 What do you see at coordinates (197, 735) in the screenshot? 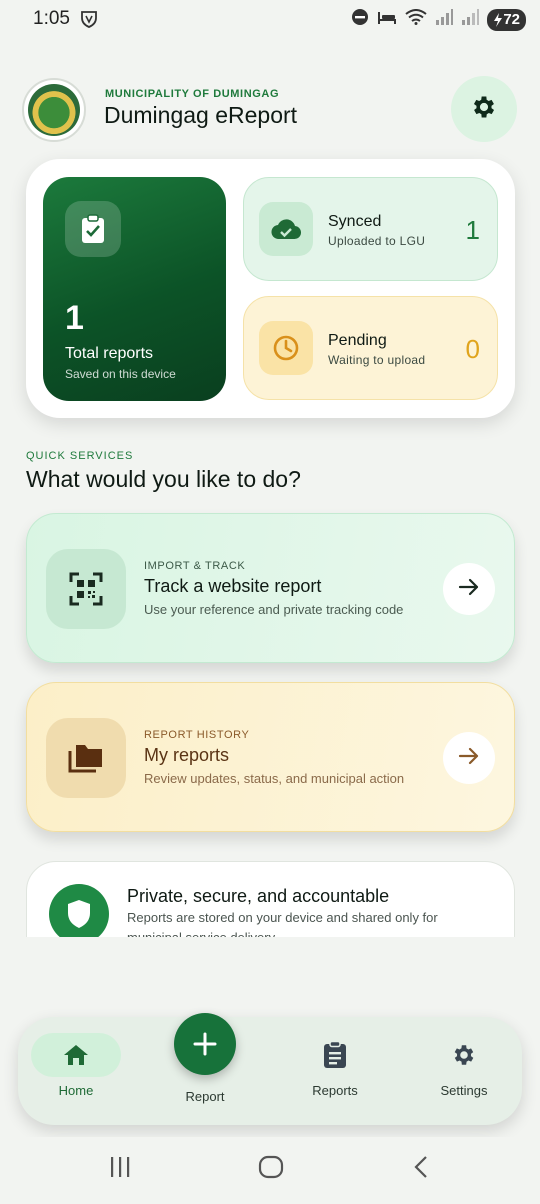
I see `history-kicker: REPORT HISTORY` at bounding box center [197, 735].